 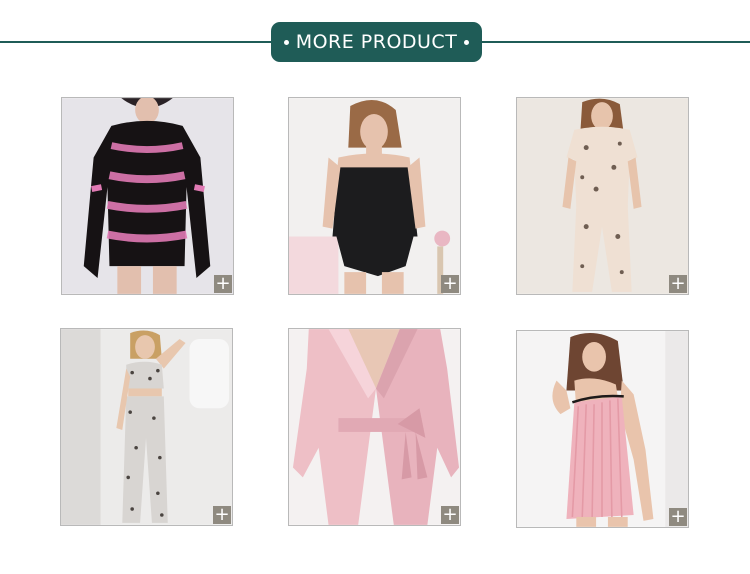 I want to click on section-title-banner: MORE PRODUCT, so click(x=376, y=42).